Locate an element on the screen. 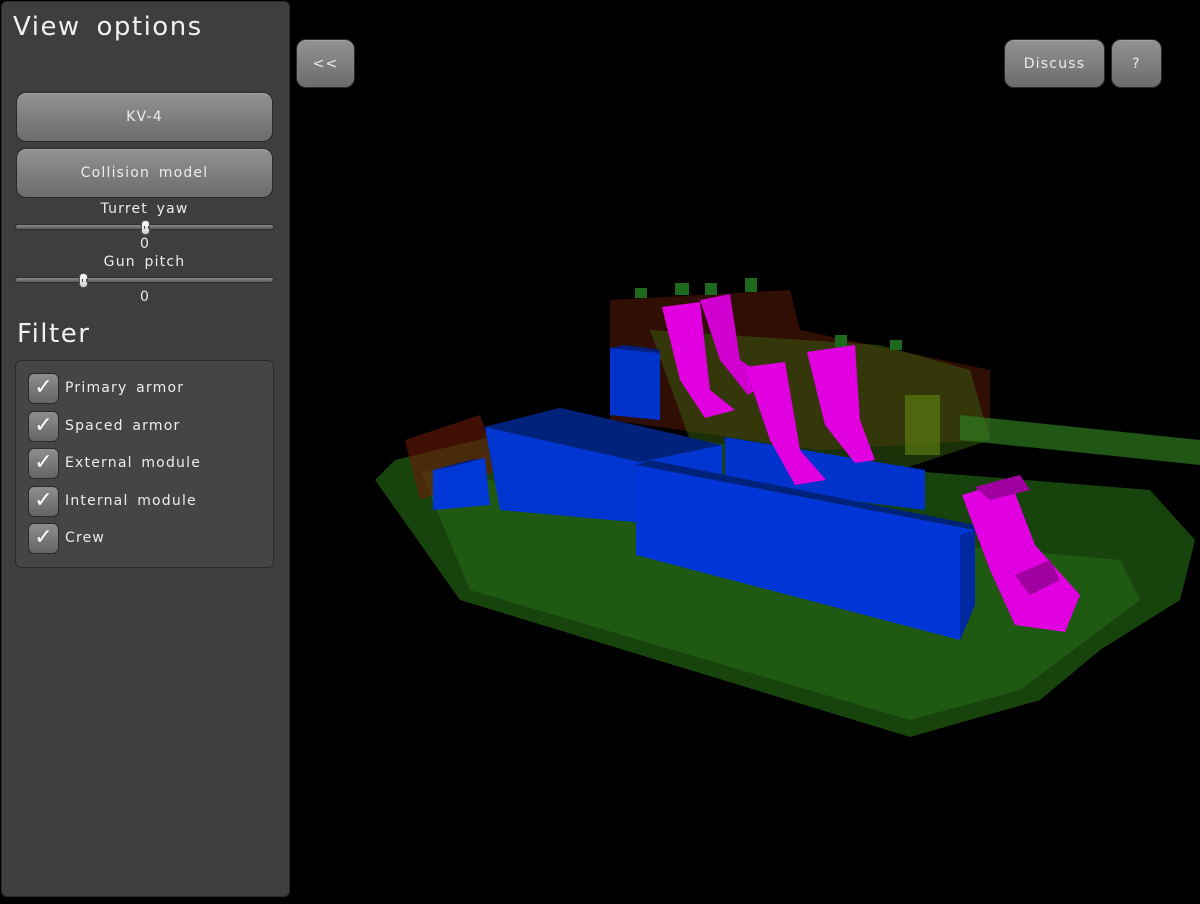 This screenshot has width=1200, height=904. filter-spaced-armor: ✓ Spaced armor is located at coordinates (104, 426).